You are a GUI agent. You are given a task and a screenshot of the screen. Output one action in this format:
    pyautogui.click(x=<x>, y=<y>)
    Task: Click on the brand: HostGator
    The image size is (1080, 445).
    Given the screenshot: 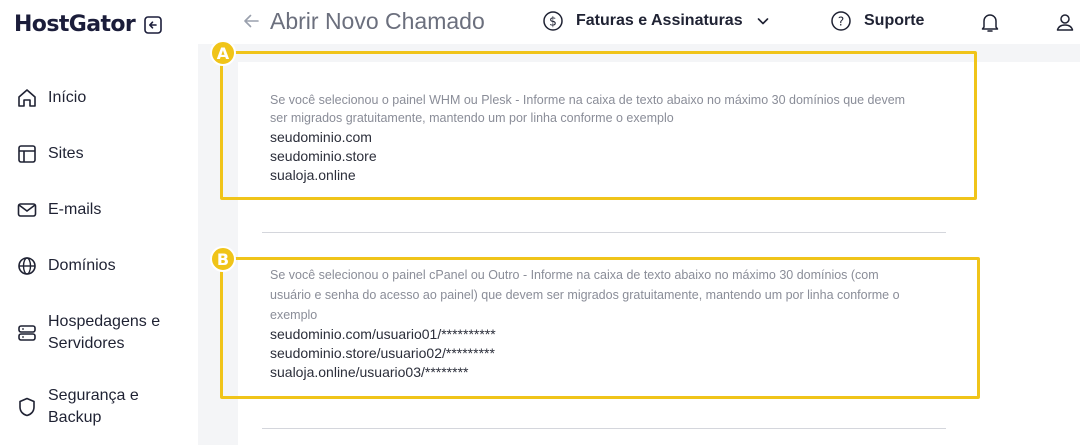 What is the action you would take?
    pyautogui.click(x=88, y=24)
    